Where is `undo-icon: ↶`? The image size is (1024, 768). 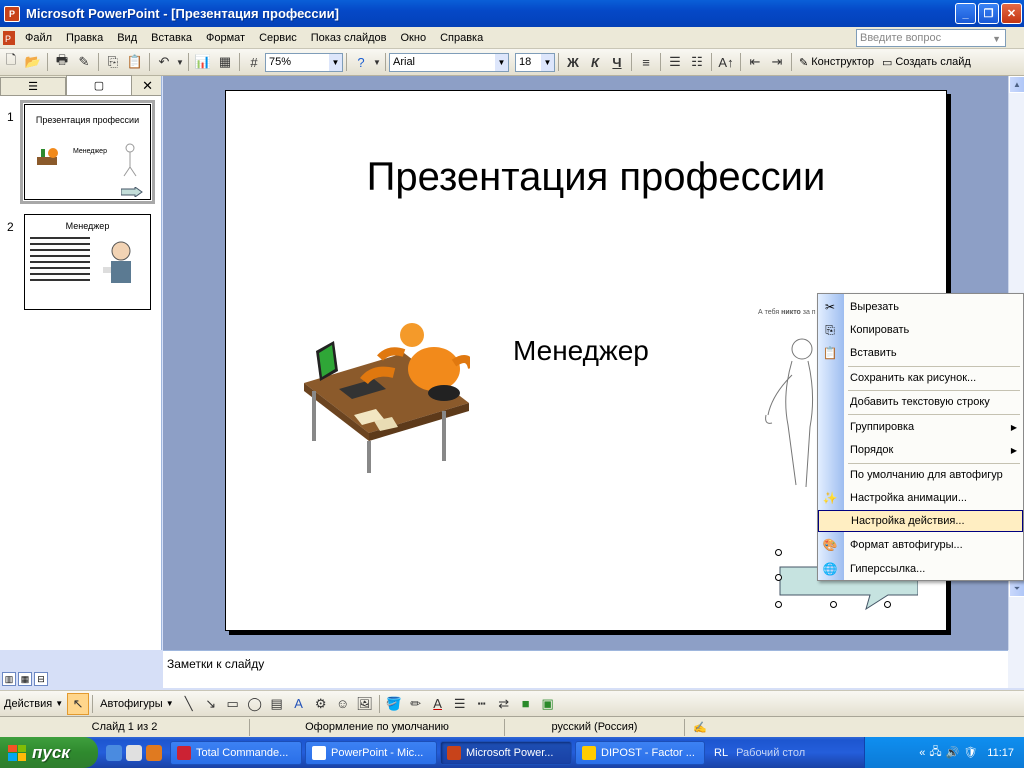
undo-icon: ↶ is located at coordinates (164, 62).